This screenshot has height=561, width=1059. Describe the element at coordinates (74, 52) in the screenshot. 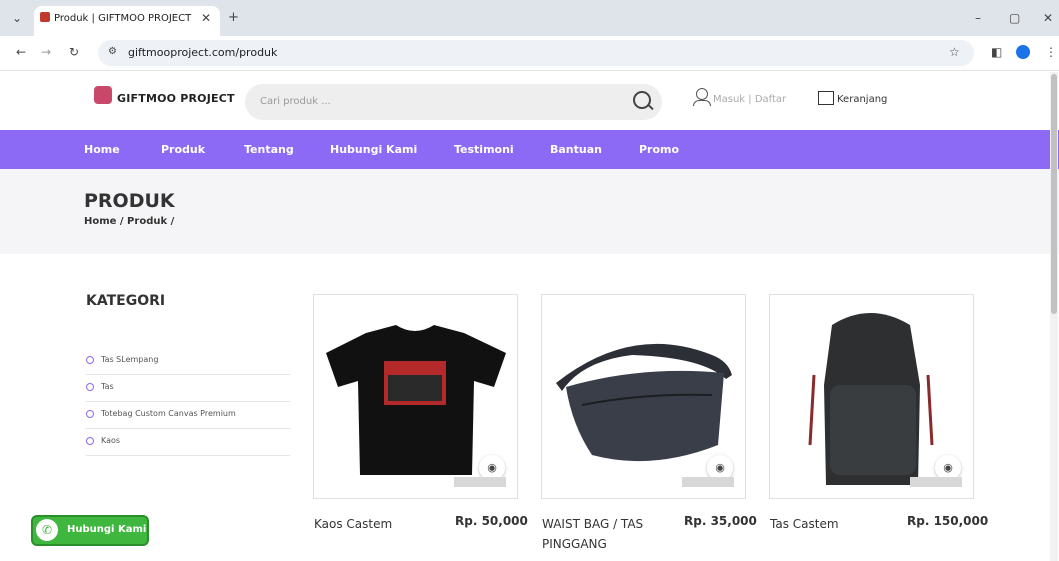

I see `reload-icon: ↻` at that location.